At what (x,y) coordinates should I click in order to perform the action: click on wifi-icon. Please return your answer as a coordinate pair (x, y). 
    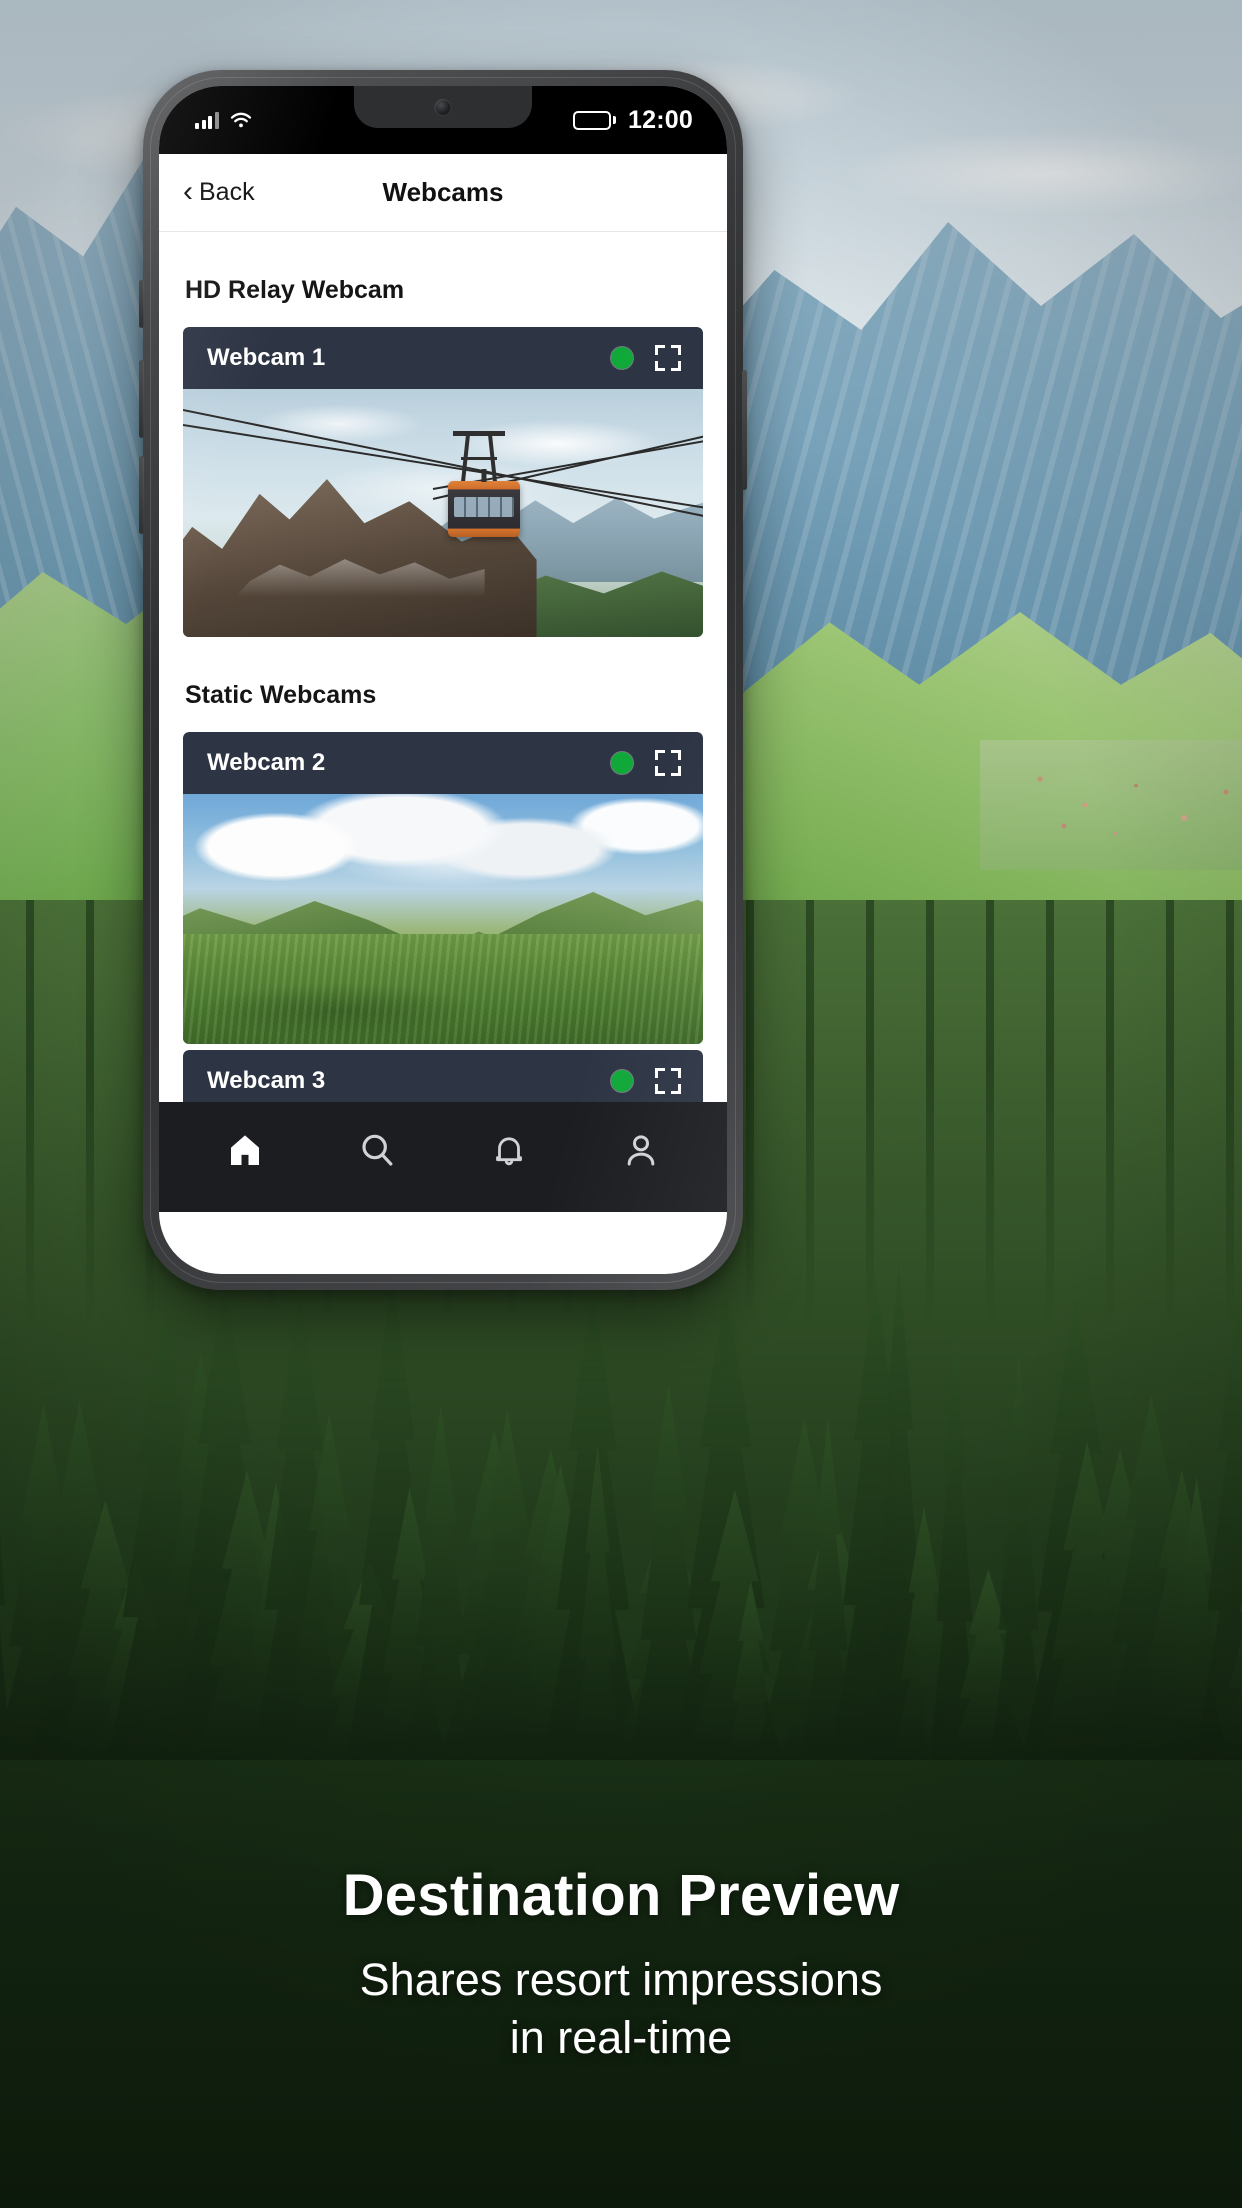
    Looking at the image, I should click on (241, 120).